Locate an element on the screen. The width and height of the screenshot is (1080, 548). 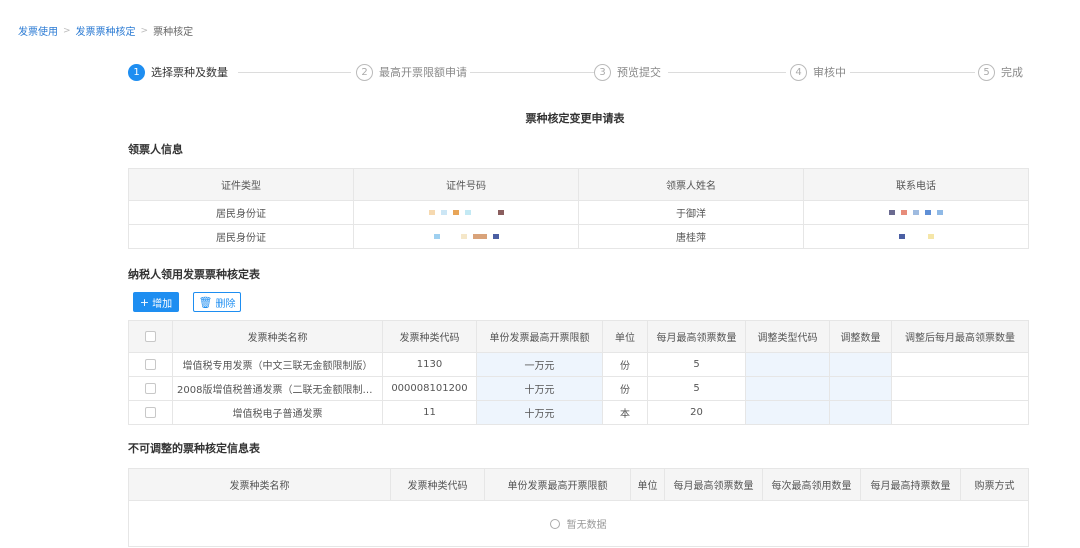
cell-name: 于御洋 is located at coordinates (691, 212).